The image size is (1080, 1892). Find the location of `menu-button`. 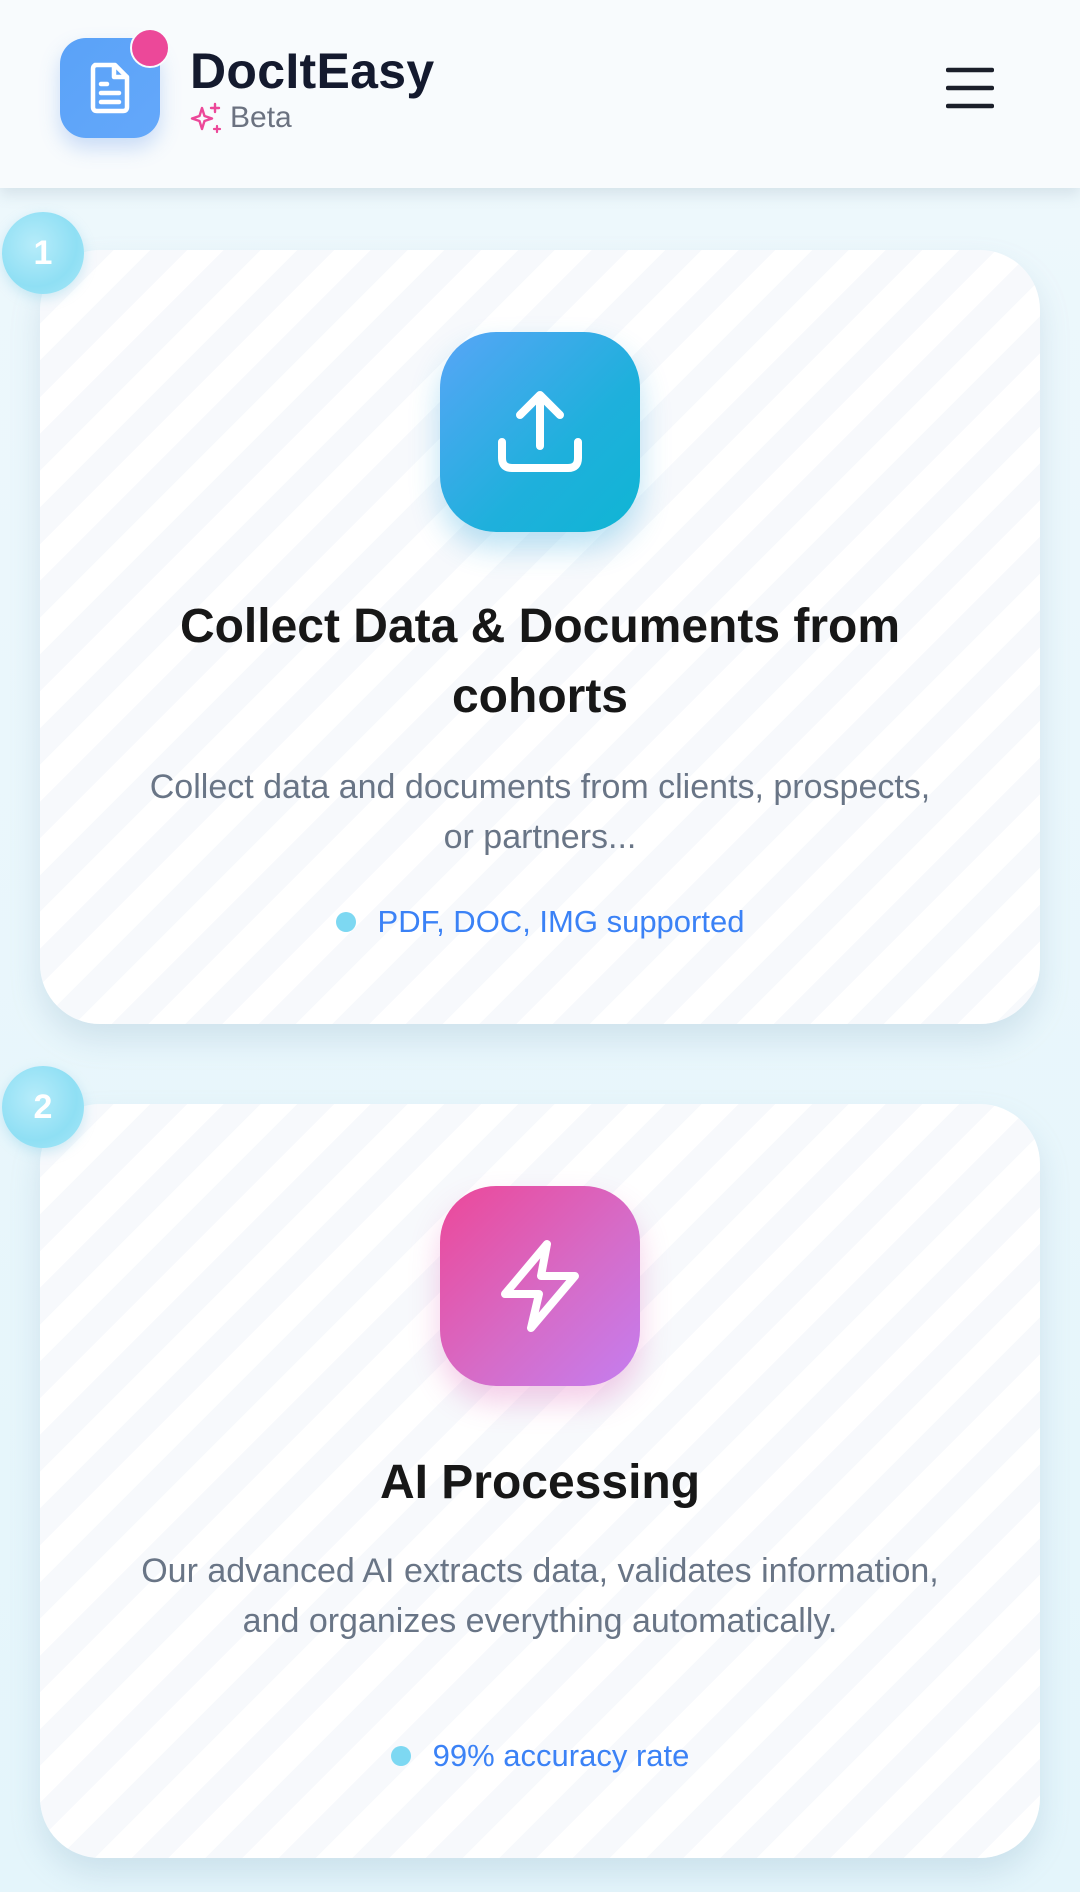

menu-button is located at coordinates (970, 88).